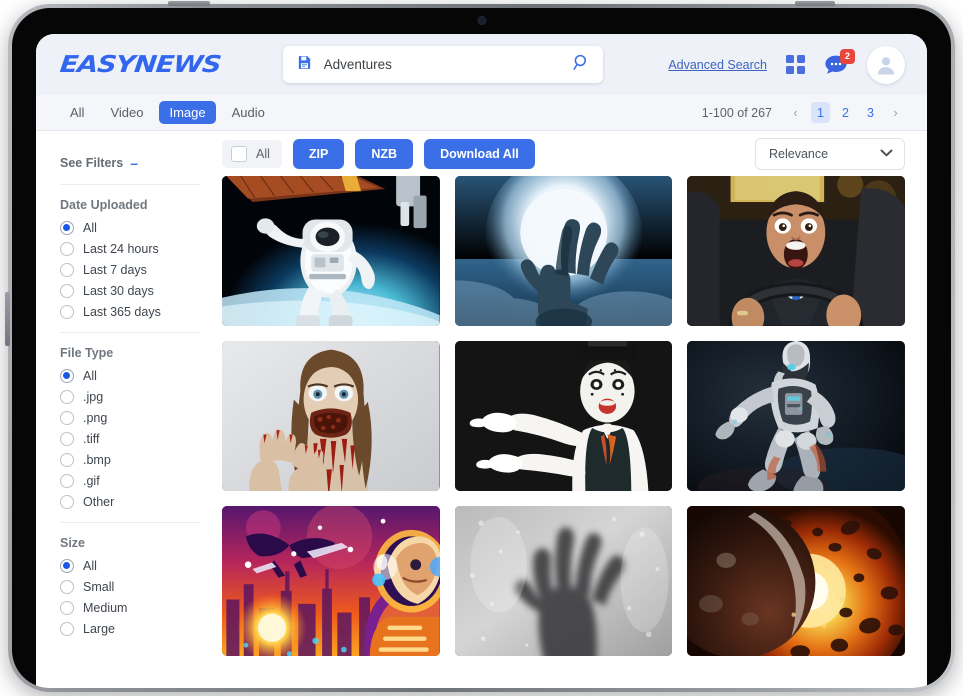  What do you see at coordinates (895, 112) in the screenshot?
I see `next-page-button: ›` at bounding box center [895, 112].